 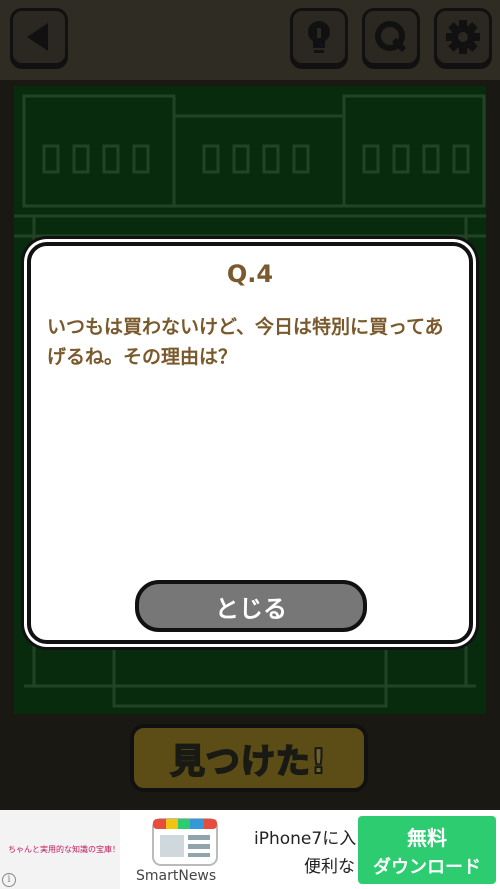 I want to click on close-button: とじる, so click(x=251, y=606).